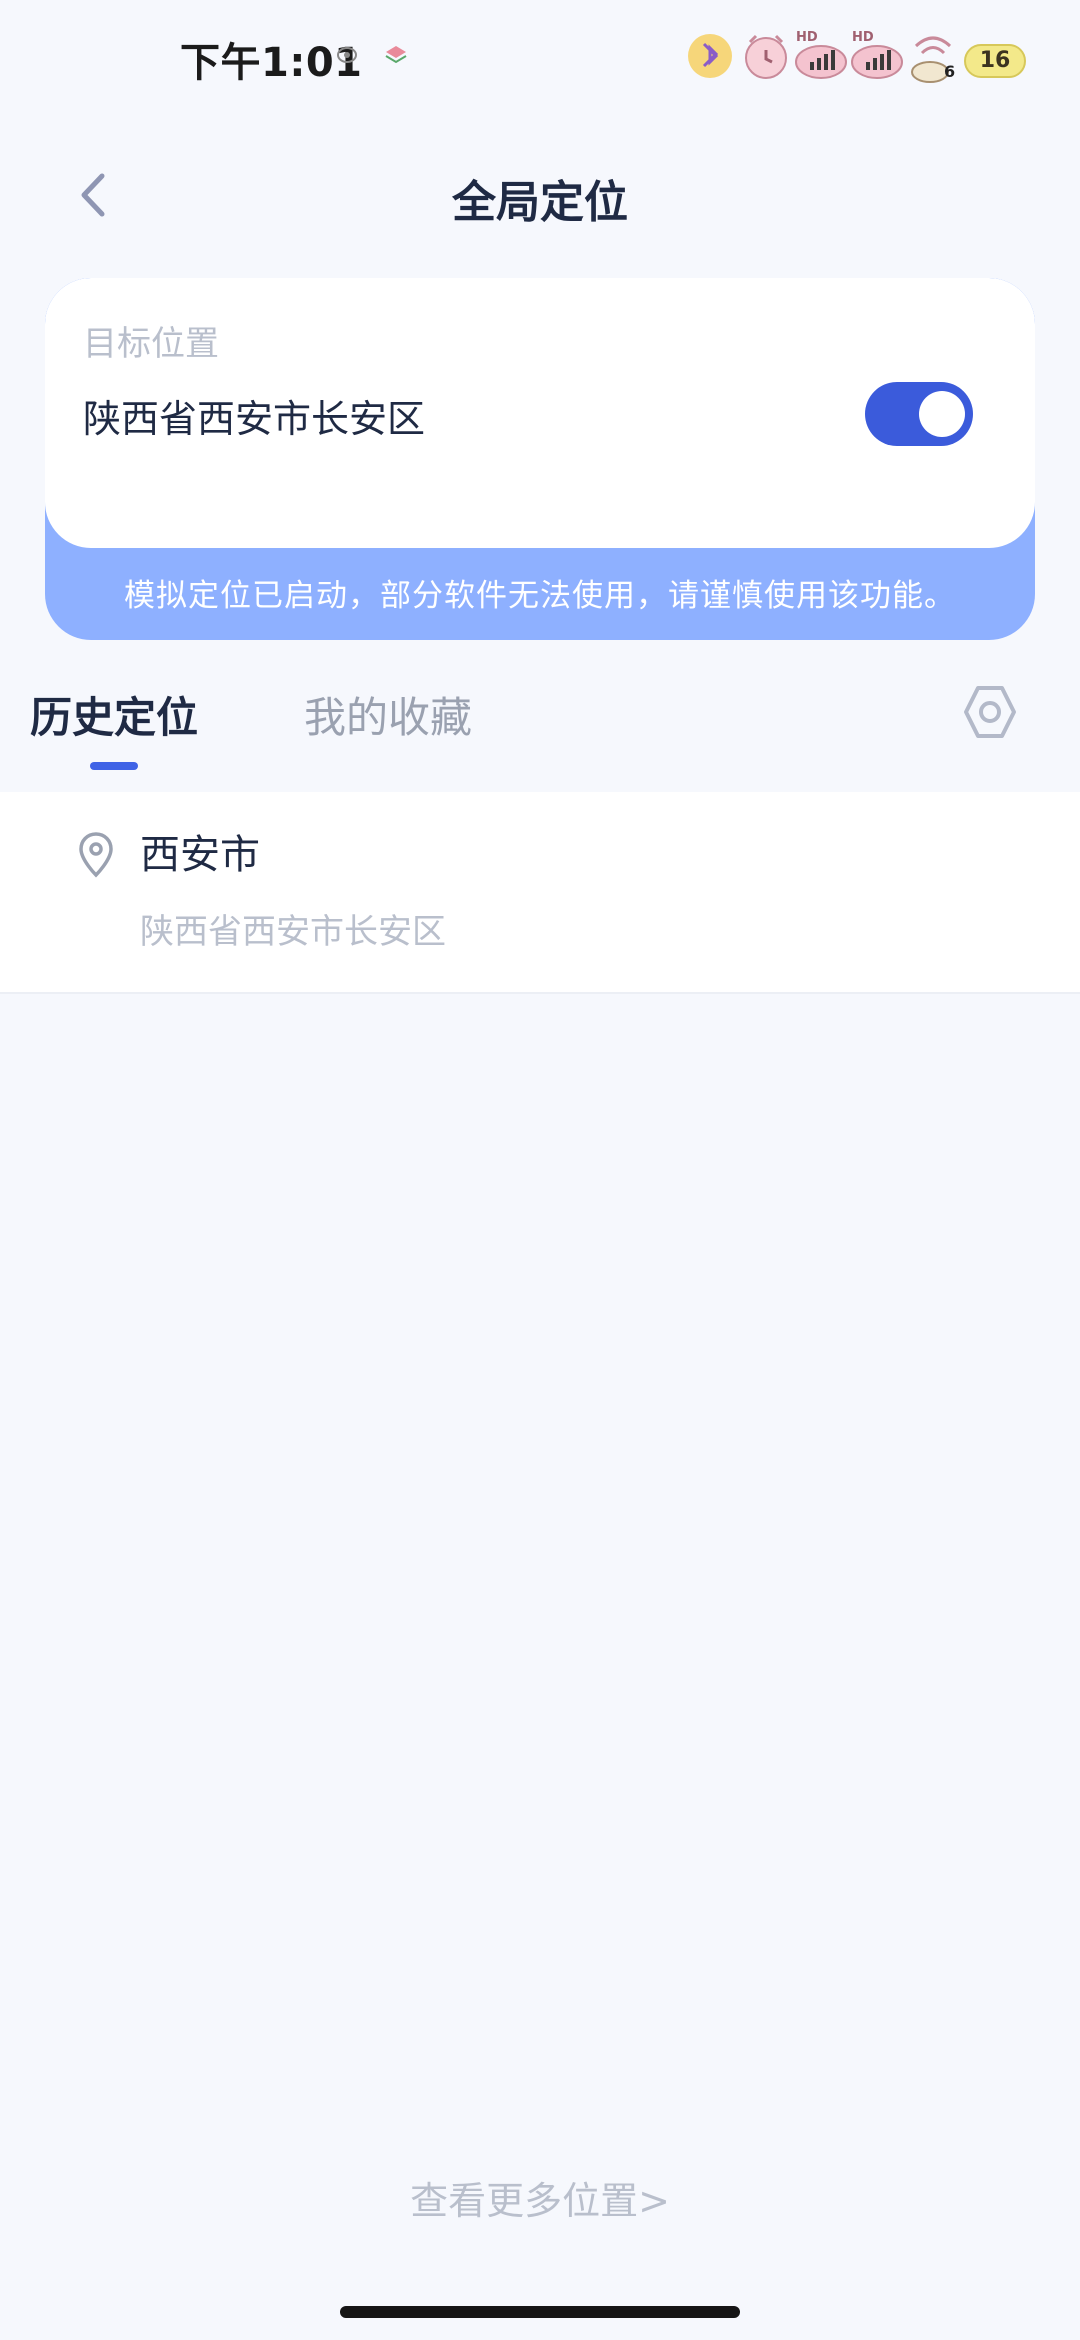 This screenshot has height=2340, width=1080. I want to click on list-item-title: 西安市, so click(200, 855).